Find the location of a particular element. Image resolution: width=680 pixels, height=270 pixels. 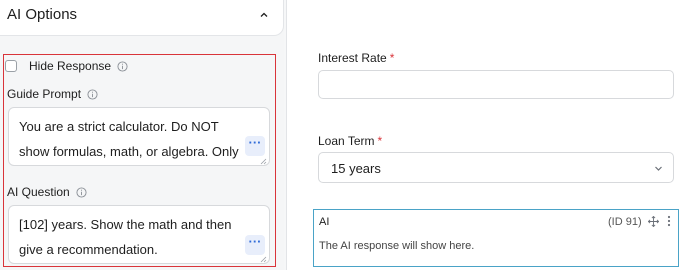

guide-prompt-label-row: Guide Prompt is located at coordinates (52, 94).